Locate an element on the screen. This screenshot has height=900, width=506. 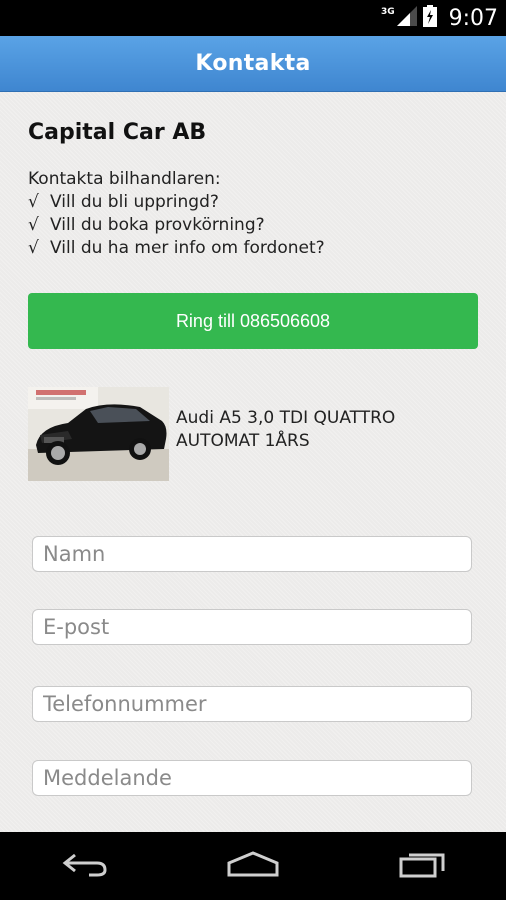
back-icon is located at coordinates (84, 866).